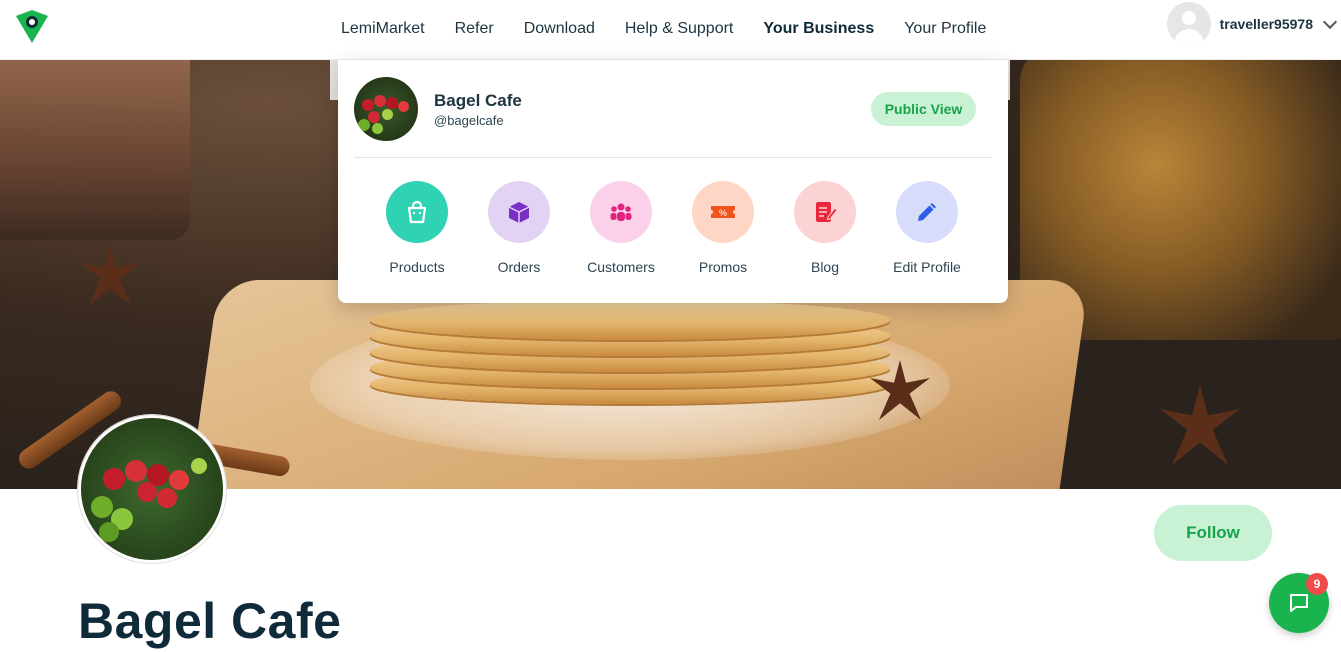  What do you see at coordinates (383, 29) in the screenshot?
I see `nav-lemimarket: LemiMarket` at bounding box center [383, 29].